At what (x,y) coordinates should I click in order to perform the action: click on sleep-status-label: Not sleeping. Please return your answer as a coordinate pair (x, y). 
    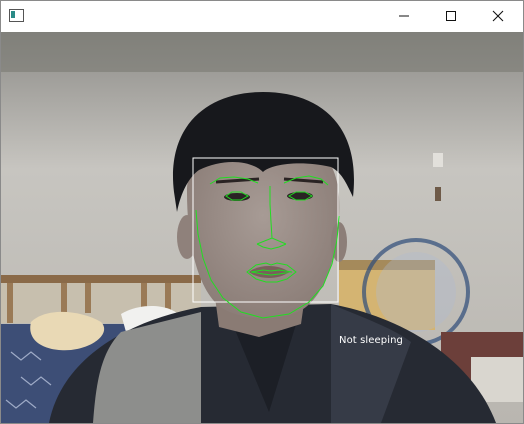
    Looking at the image, I should click on (371, 340).